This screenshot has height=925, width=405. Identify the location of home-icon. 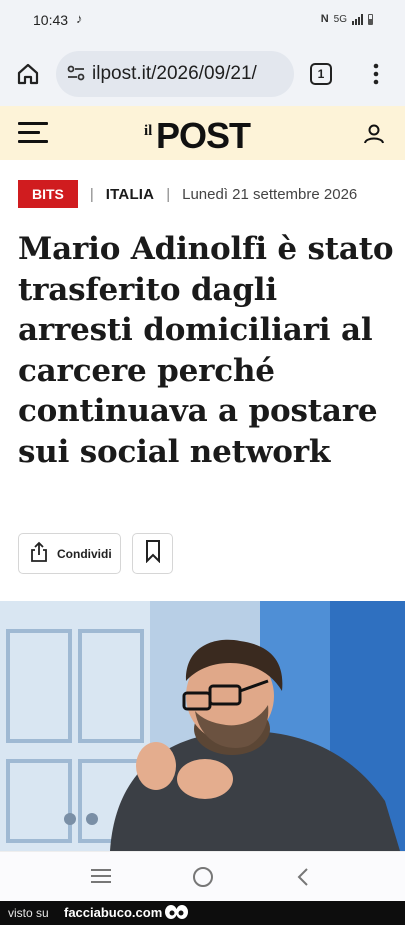
(28, 74).